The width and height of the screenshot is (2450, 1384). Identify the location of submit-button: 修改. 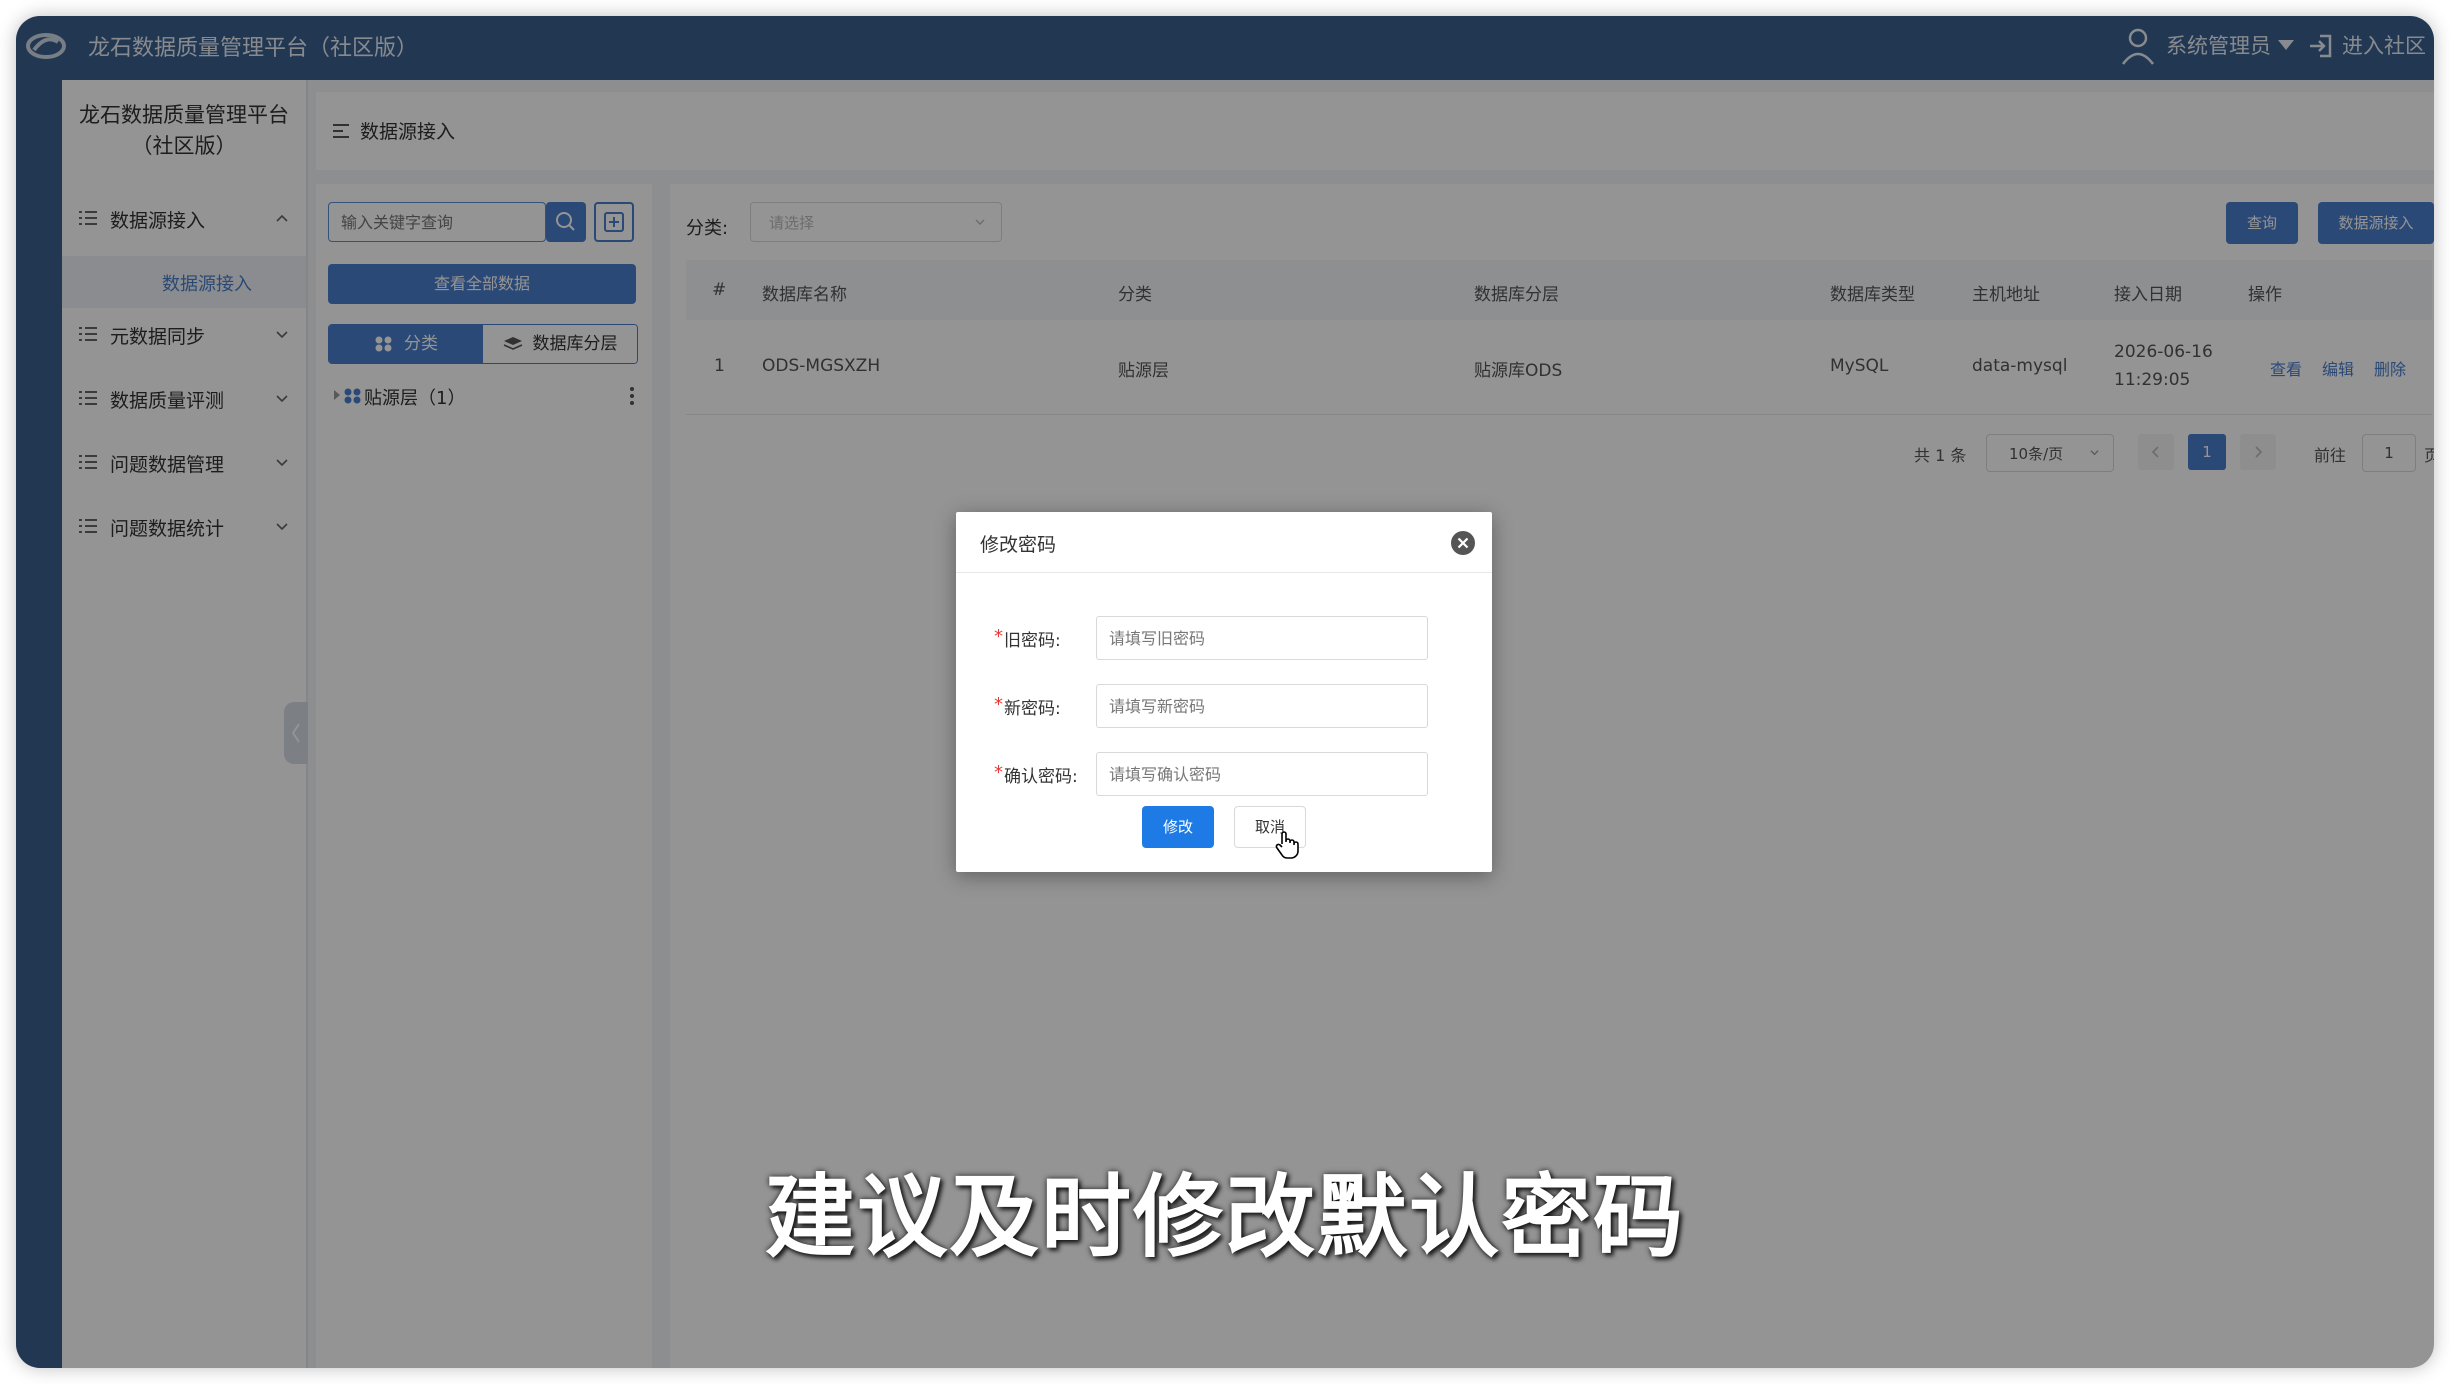
(1178, 827).